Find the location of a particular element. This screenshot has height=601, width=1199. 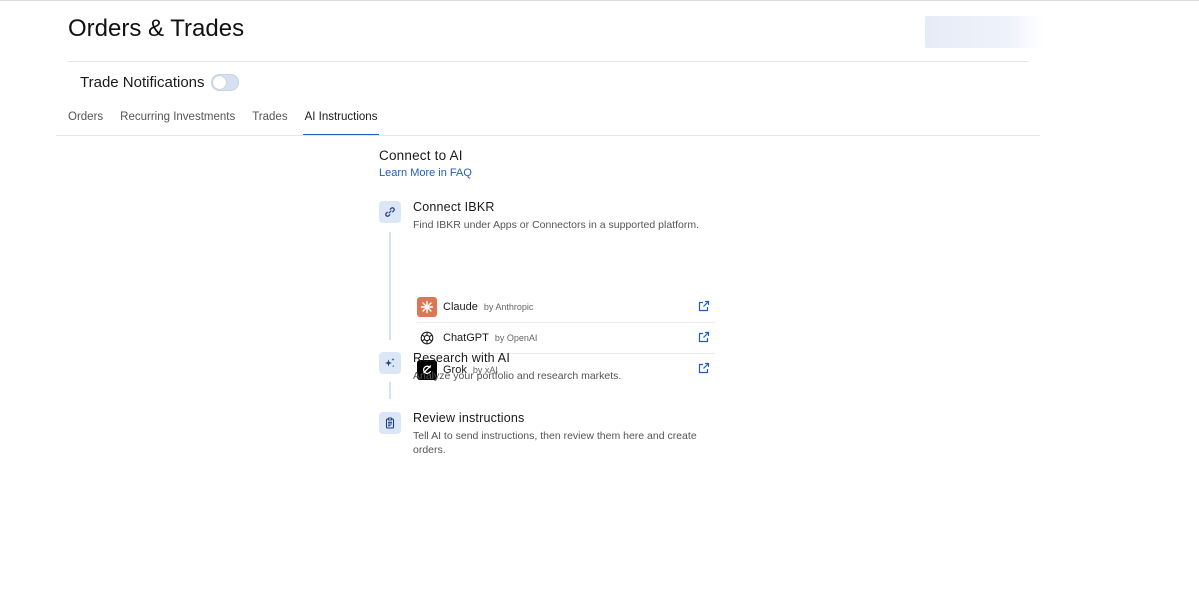

toggle-knob is located at coordinates (219, 82).